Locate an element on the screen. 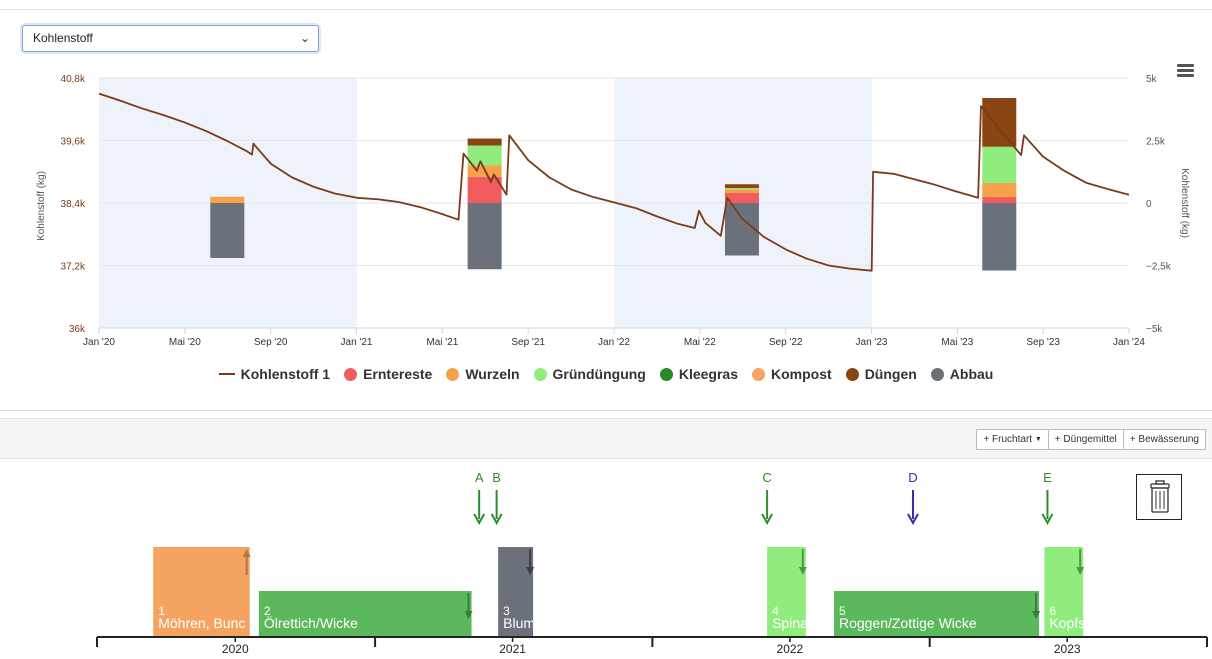 Image resolution: width=1212 pixels, height=659 pixels. hamburger-menu-icon is located at coordinates (1185, 71).